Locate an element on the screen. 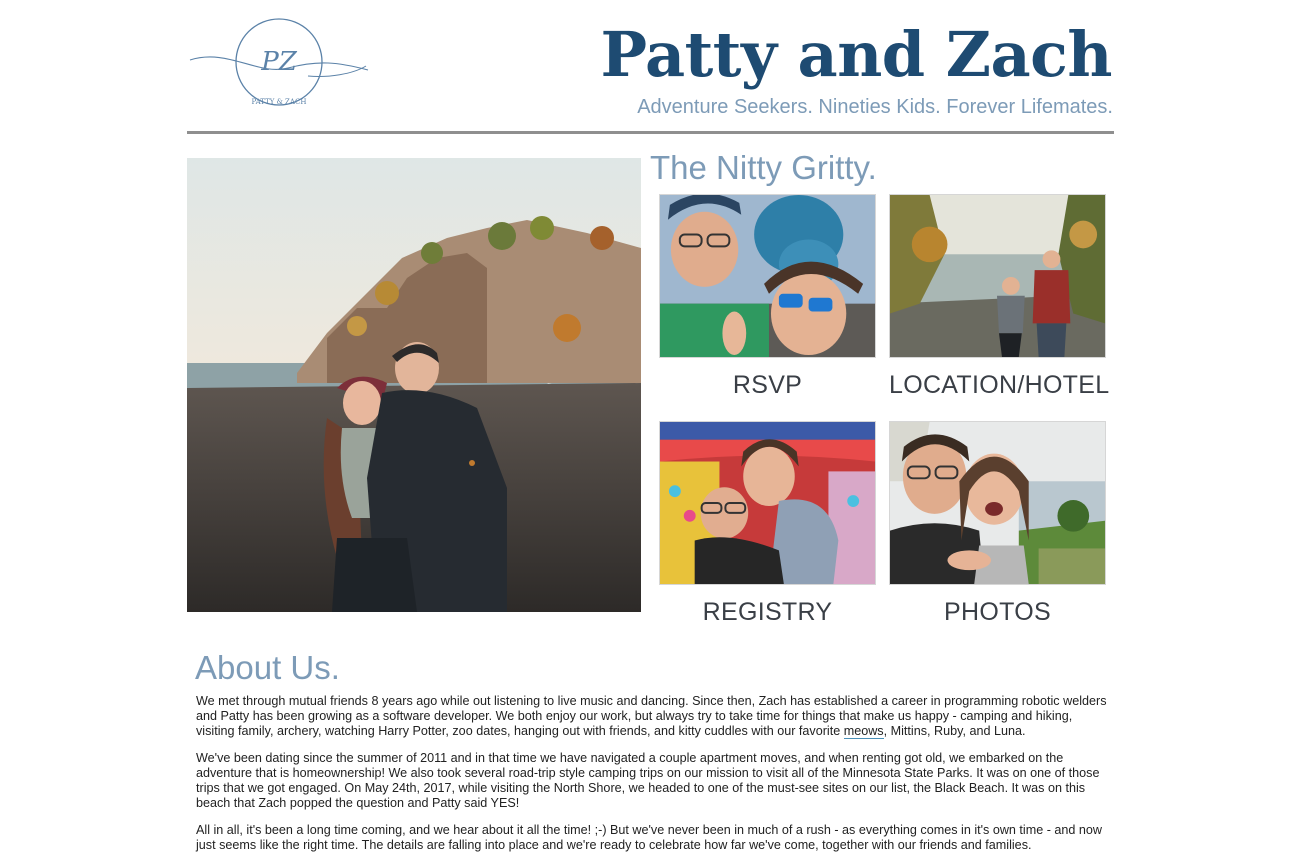 The width and height of the screenshot is (1300, 867). logo-monogram: PZ is located at coordinates (278, 62).